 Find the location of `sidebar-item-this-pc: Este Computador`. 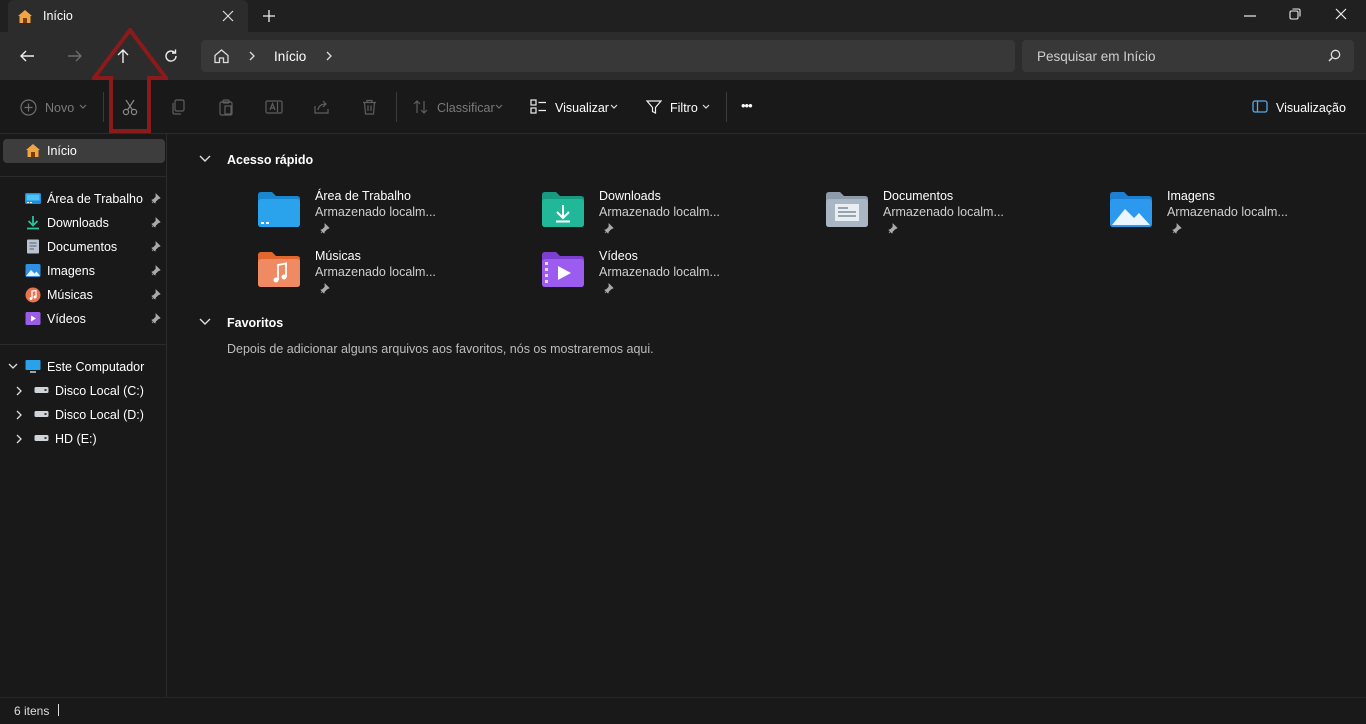

sidebar-item-this-pc: Este Computador is located at coordinates (84, 367).